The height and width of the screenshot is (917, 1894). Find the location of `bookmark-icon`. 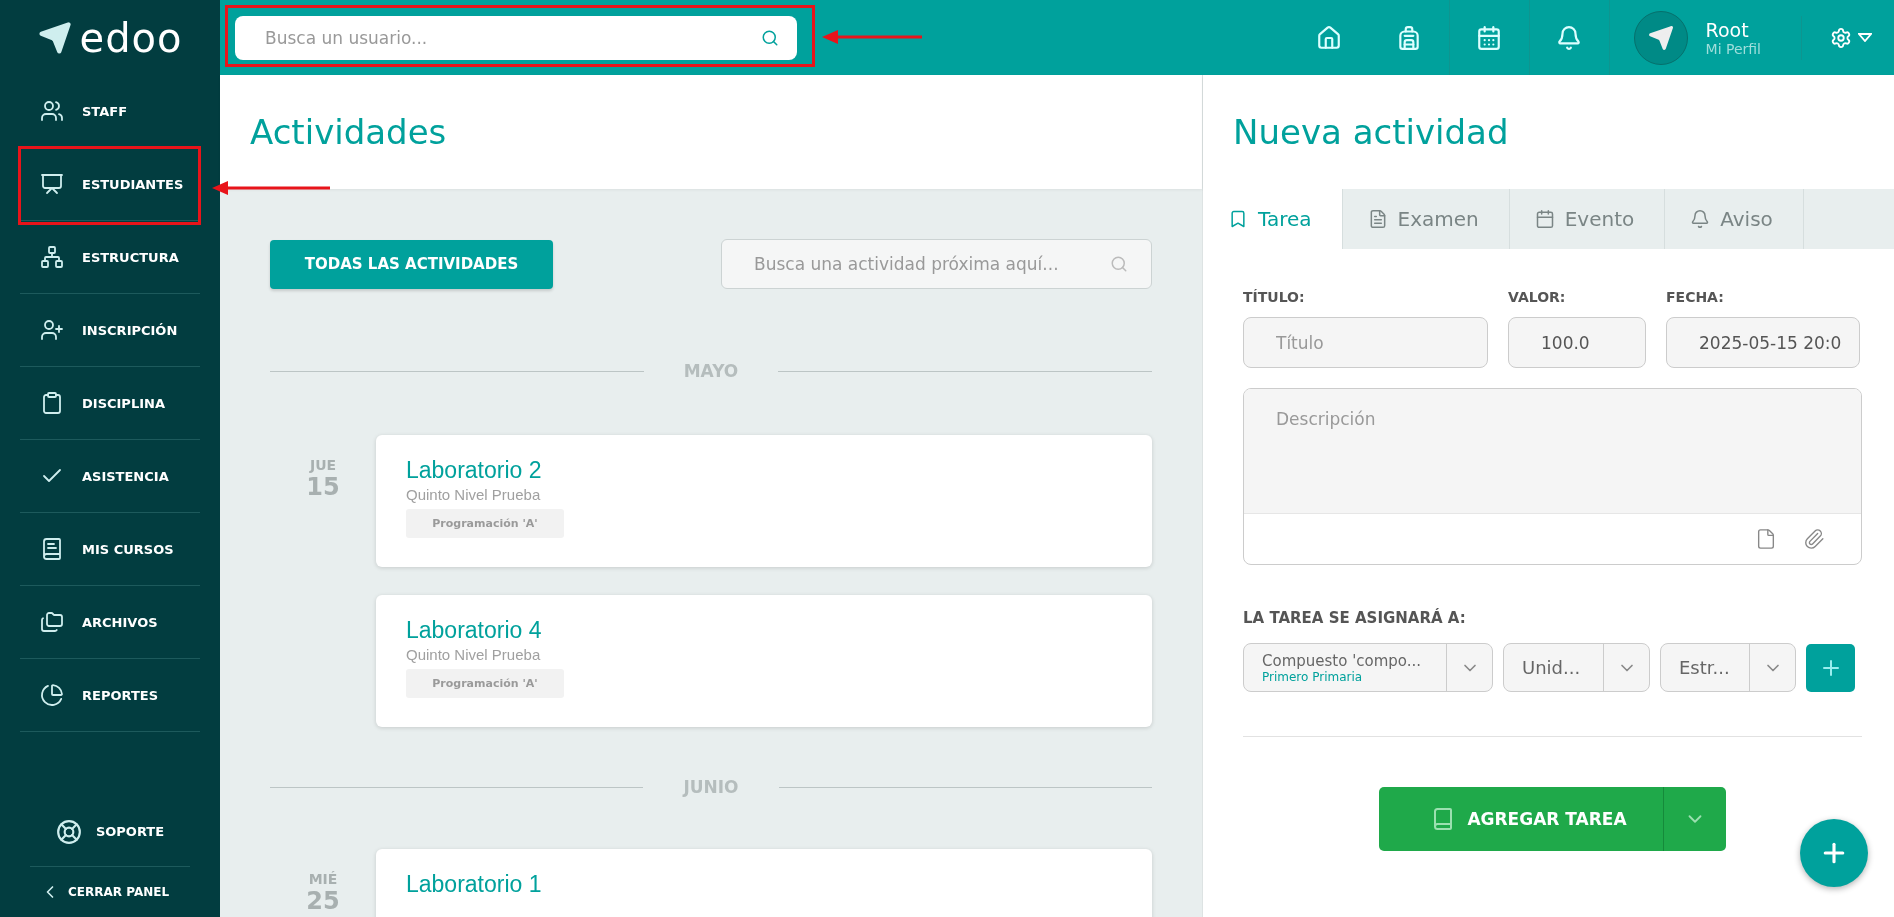

bookmark-icon is located at coordinates (1238, 219).